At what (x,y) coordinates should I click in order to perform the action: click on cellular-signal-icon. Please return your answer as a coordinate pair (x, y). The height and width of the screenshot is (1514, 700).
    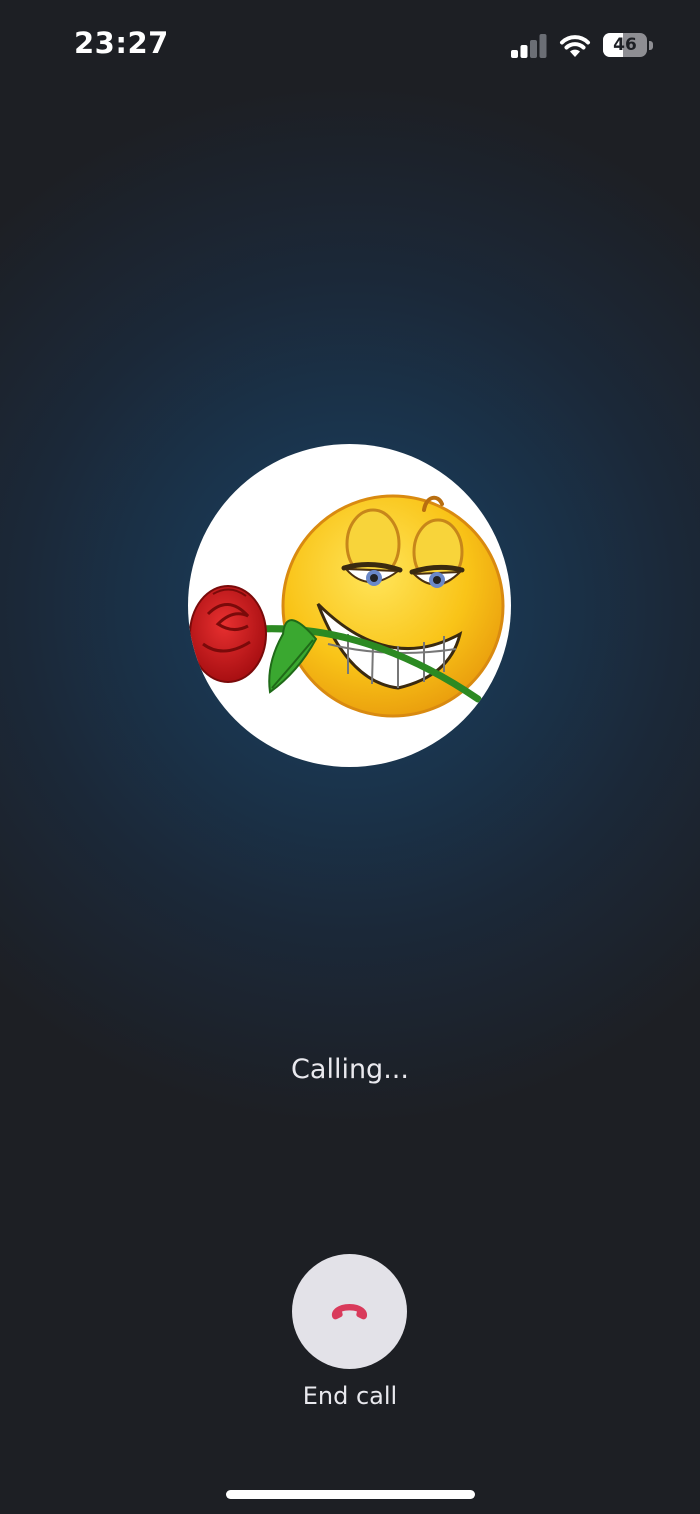
    Looking at the image, I should click on (529, 46).